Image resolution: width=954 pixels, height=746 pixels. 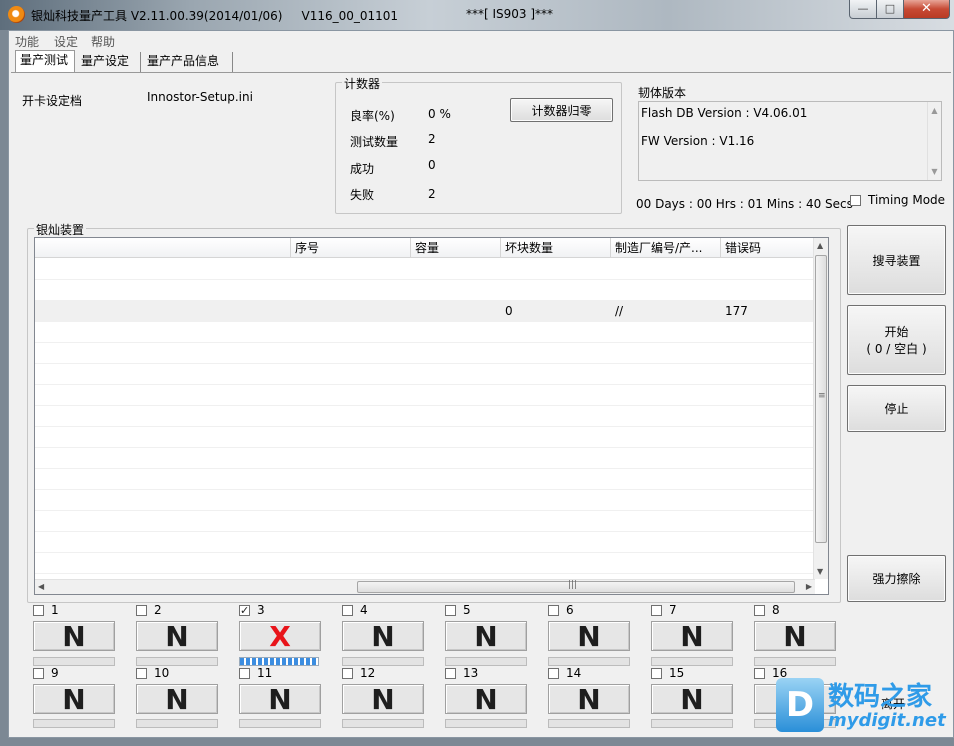 What do you see at coordinates (244, 610) in the screenshot?
I see `port-3-checkbox: ✓` at bounding box center [244, 610].